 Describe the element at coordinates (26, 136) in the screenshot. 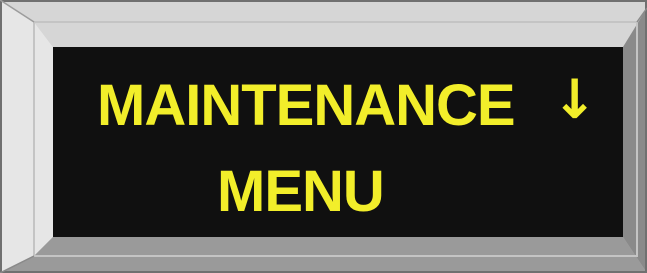

I see `bezel-left-bevel` at that location.